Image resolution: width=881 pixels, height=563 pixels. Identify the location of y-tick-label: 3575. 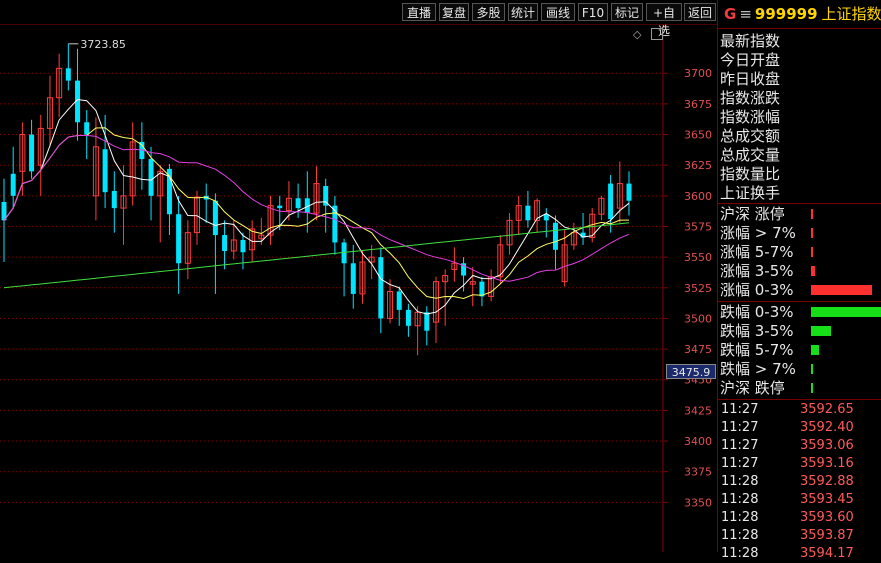
(698, 226).